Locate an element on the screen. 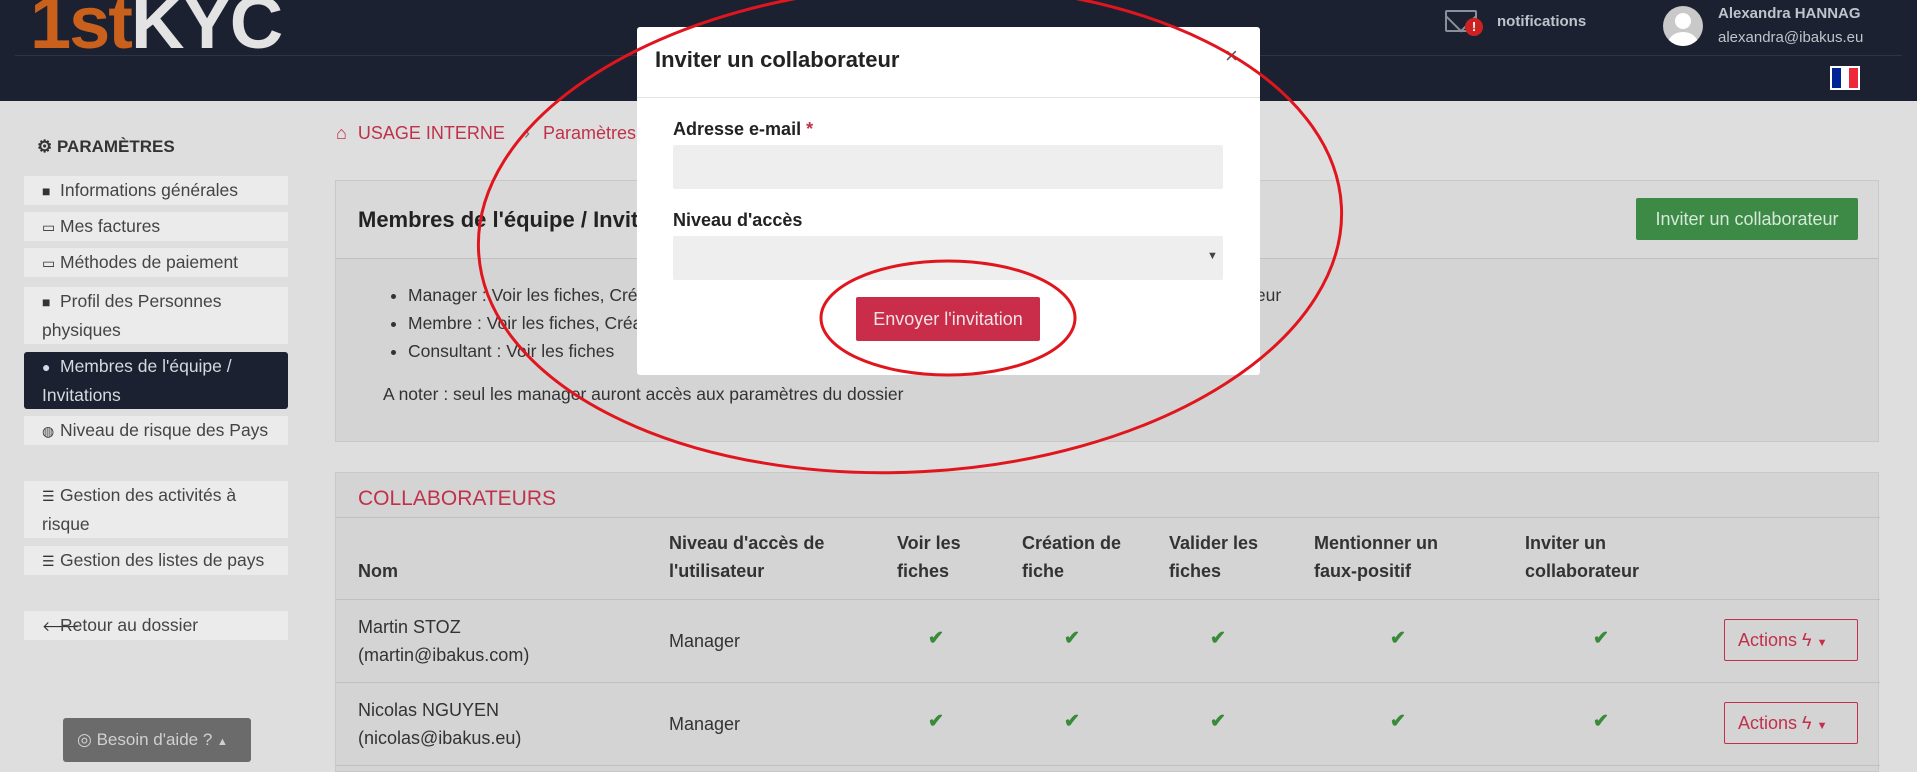  col-header-access-level: Niveau d'accès de l'utilisateur is located at coordinates (747, 557).